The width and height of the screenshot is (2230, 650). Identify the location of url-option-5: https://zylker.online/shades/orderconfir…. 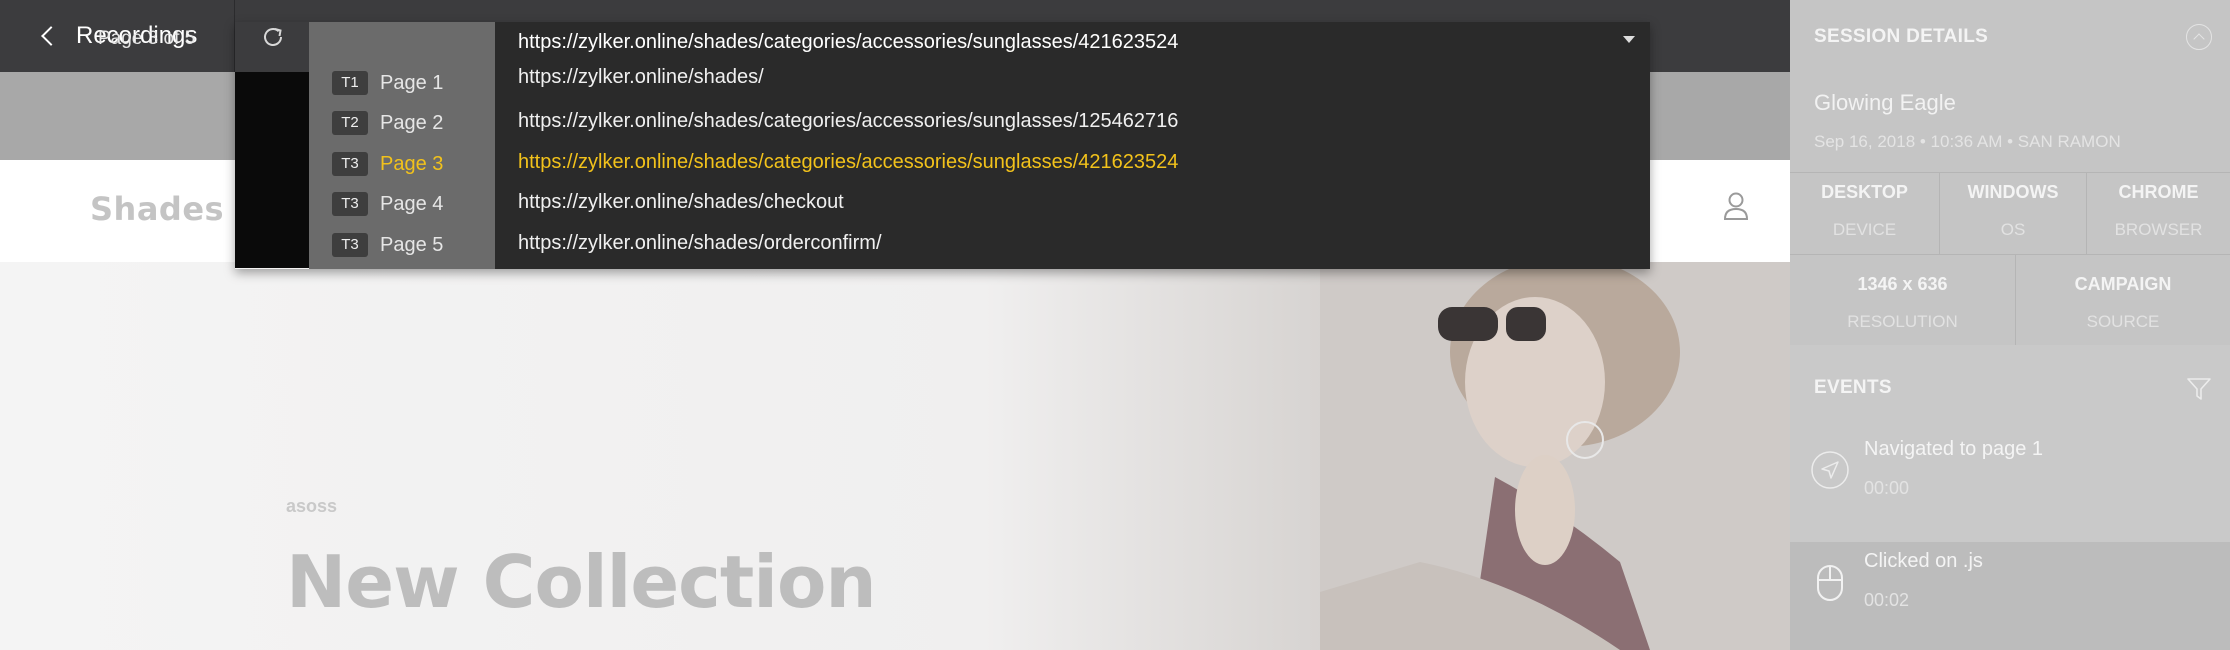
(700, 243).